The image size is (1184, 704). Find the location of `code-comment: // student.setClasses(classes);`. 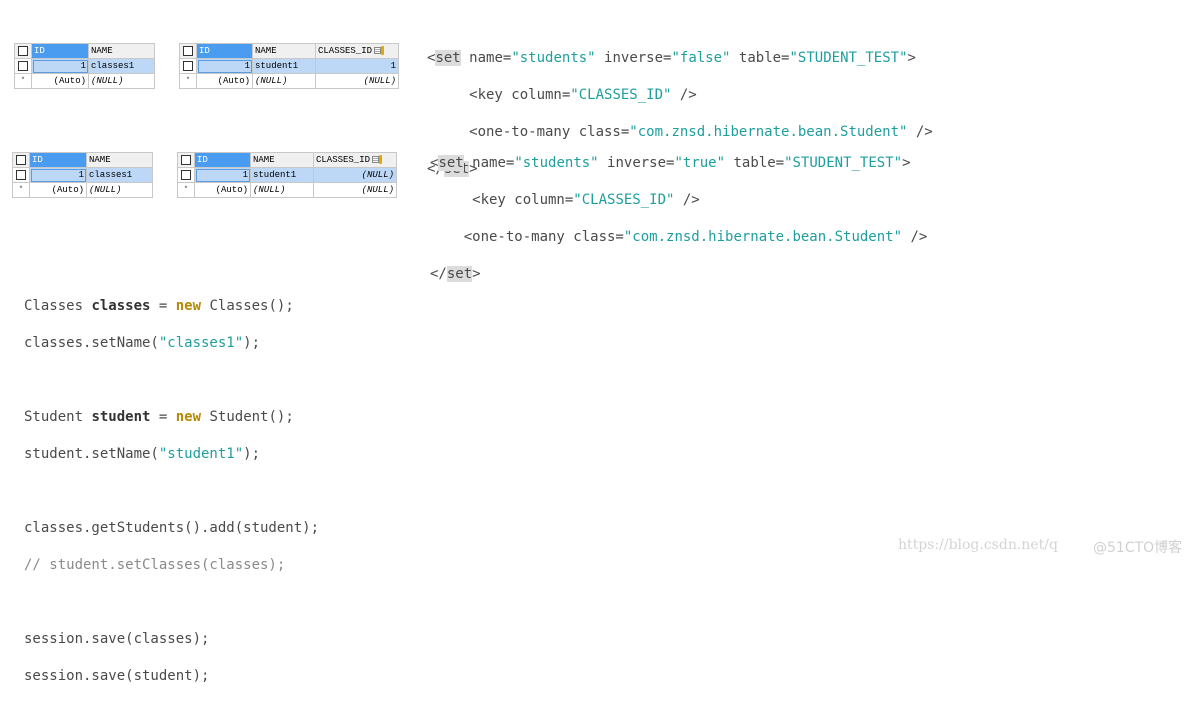

code-comment: // student.setClasses(classes); is located at coordinates (155, 564).